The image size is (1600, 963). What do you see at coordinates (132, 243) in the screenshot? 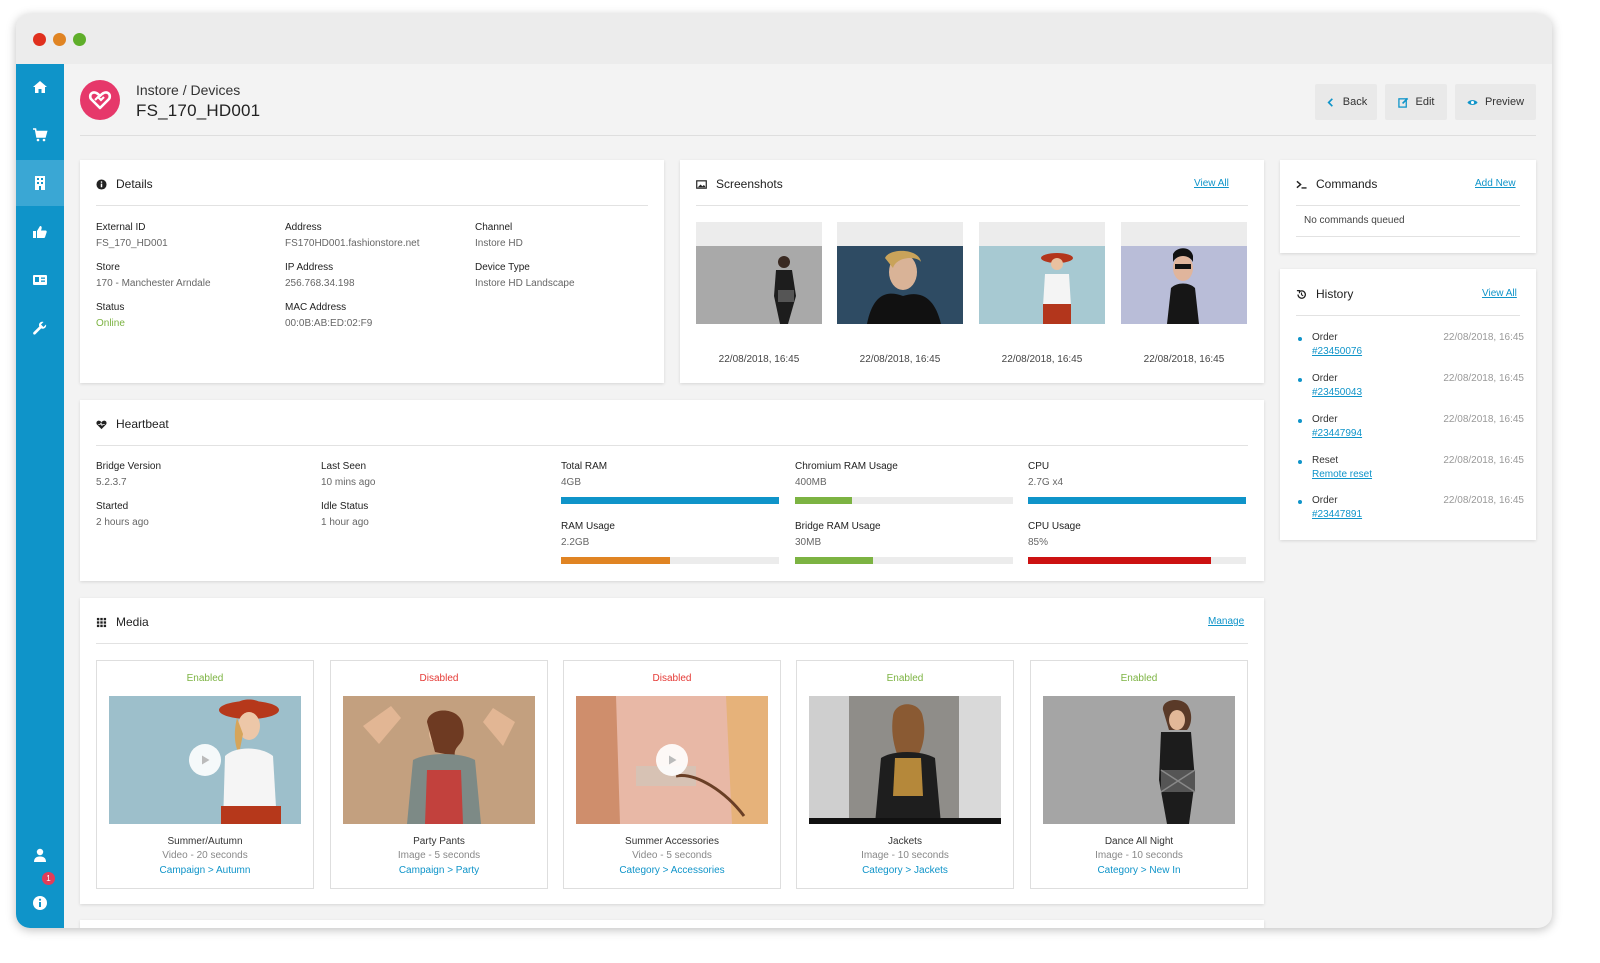
I see `external-id-value: FS_170_HD001` at bounding box center [132, 243].